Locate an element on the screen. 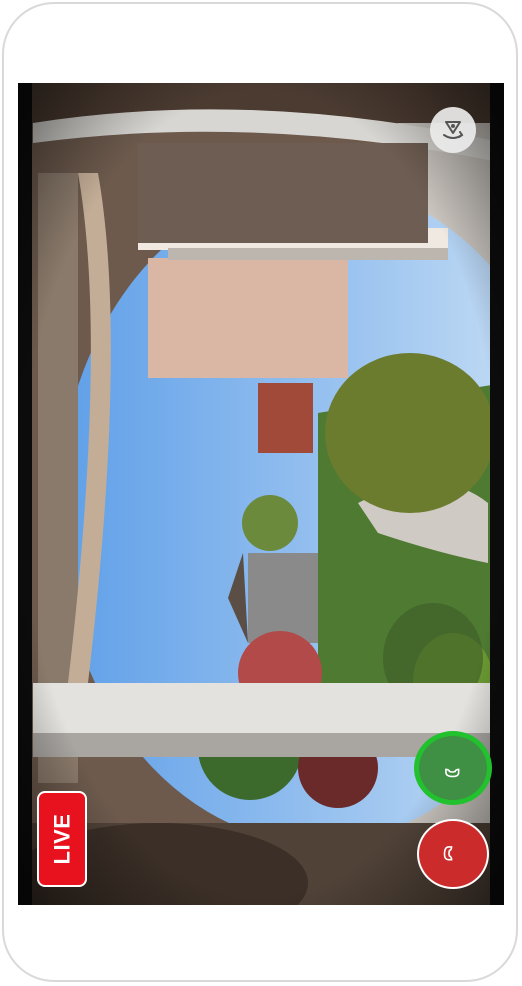 The image size is (522, 986). decline-call-button is located at coordinates (453, 854).